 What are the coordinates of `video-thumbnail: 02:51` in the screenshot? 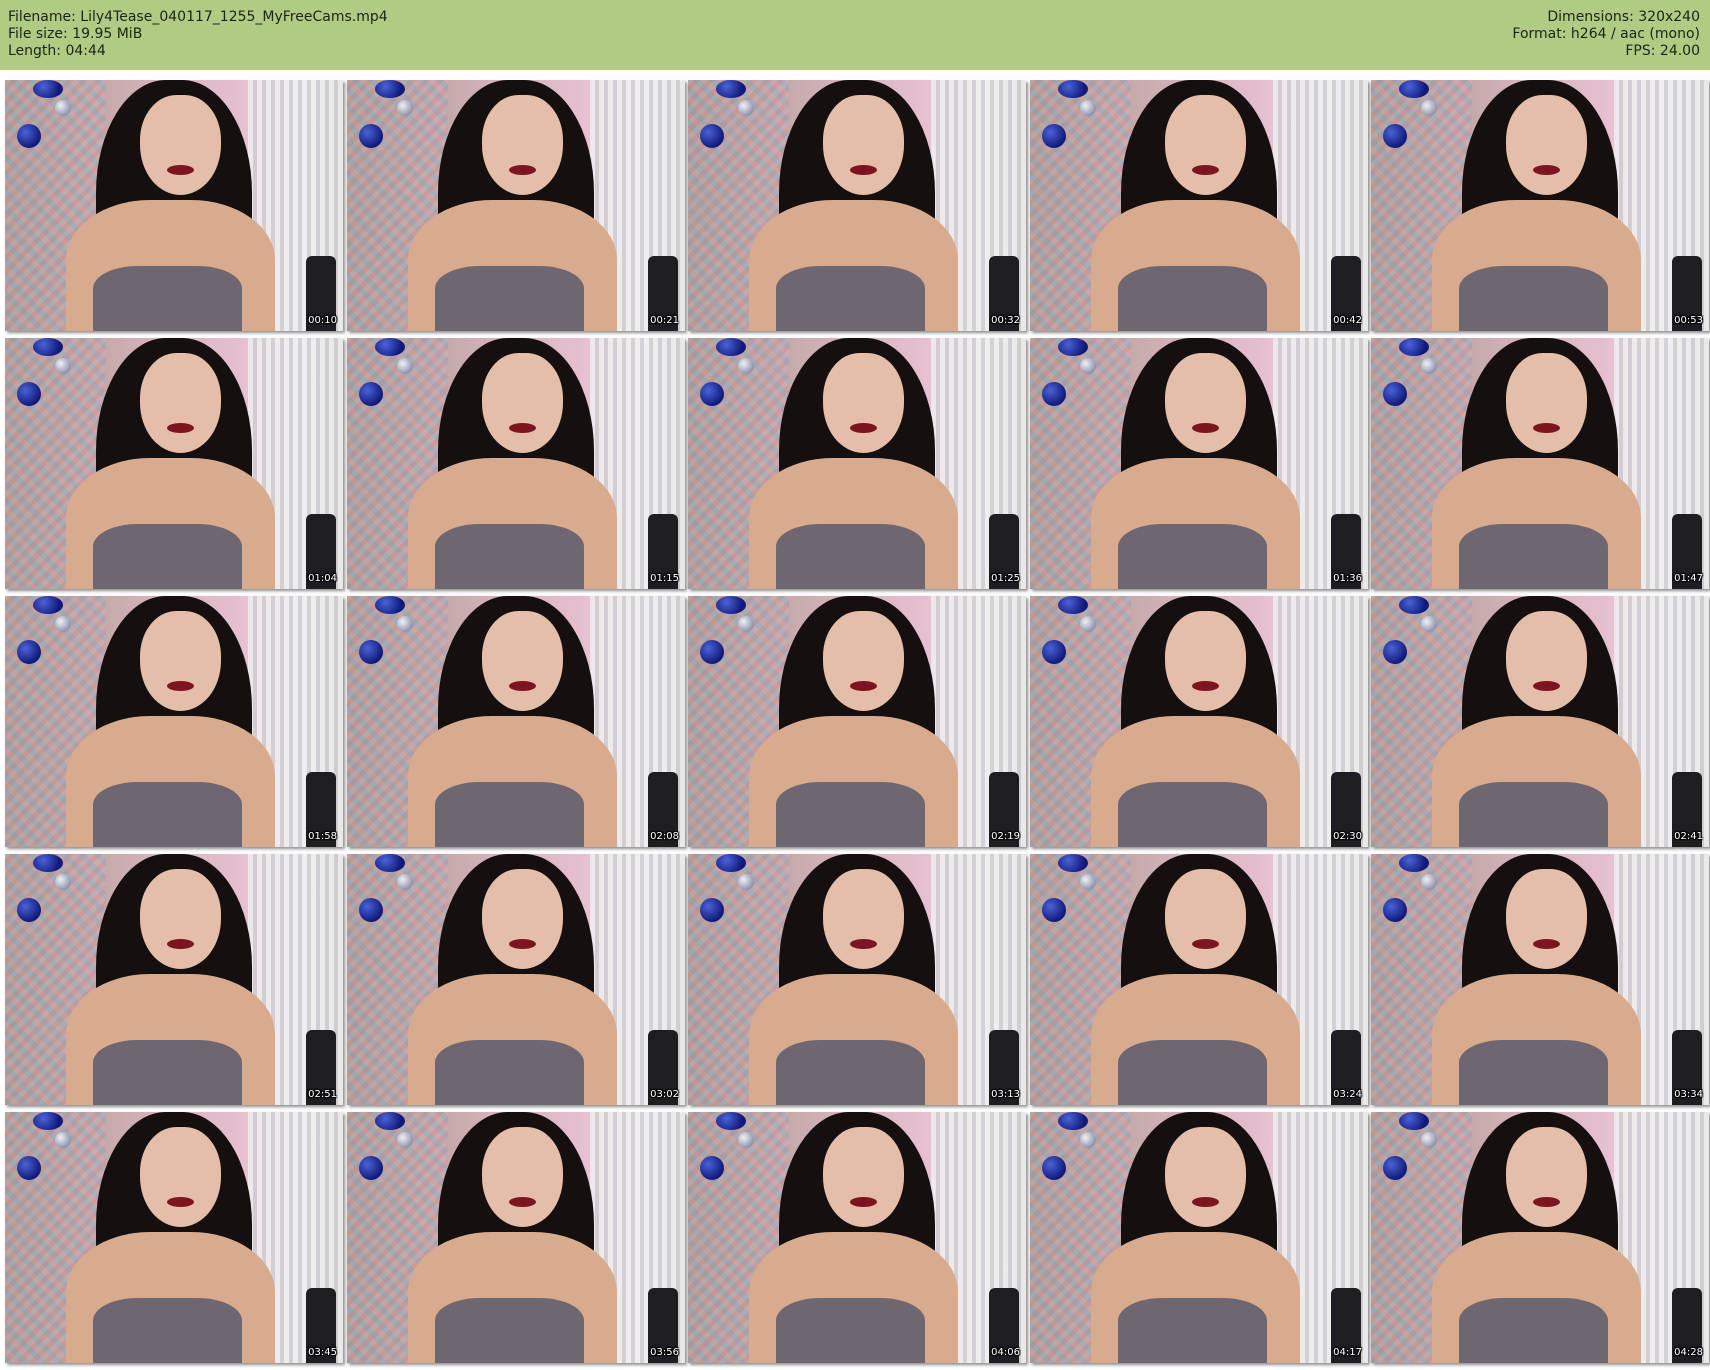 It's located at (174, 979).